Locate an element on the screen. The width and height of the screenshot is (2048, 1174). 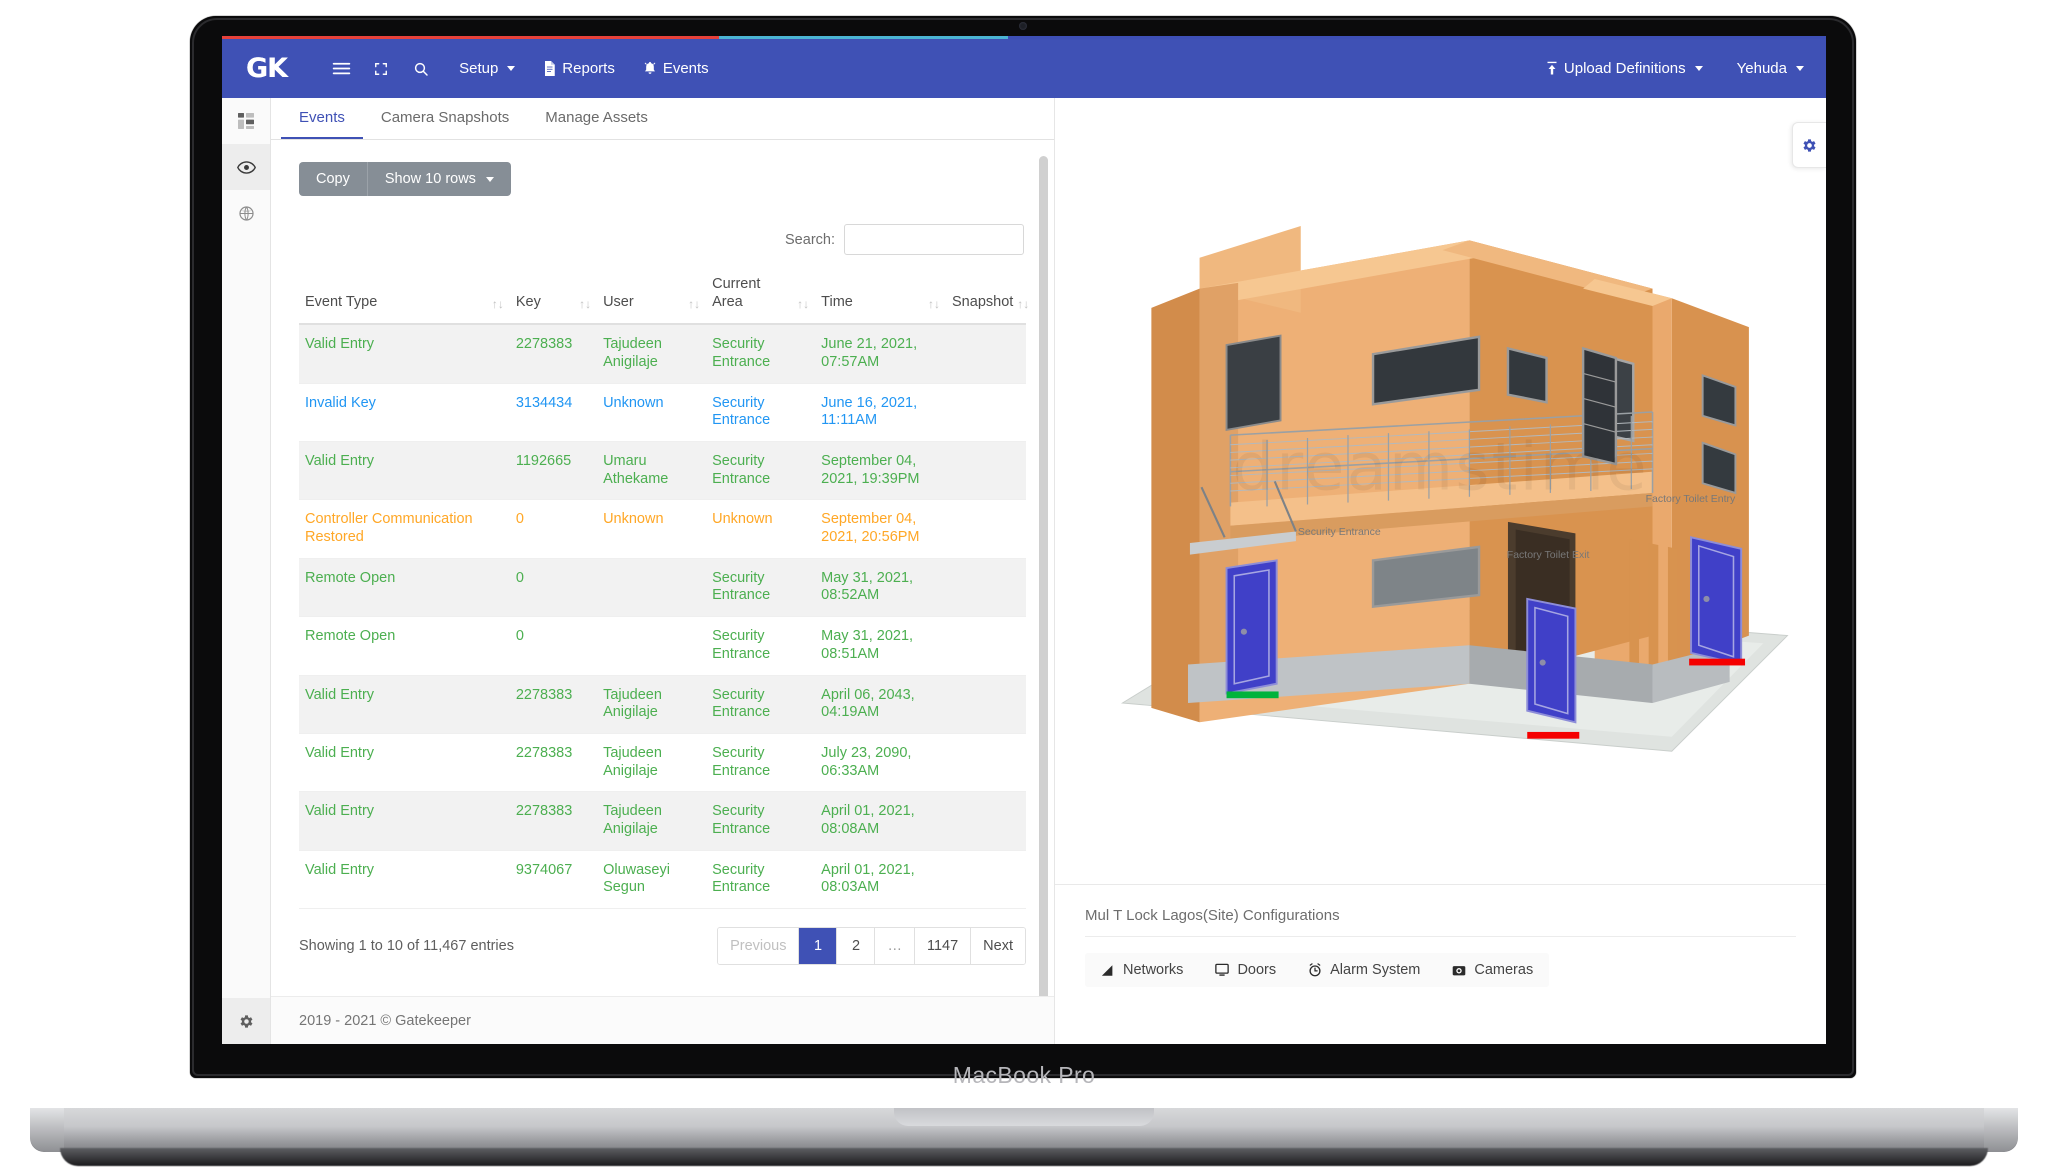
nav-reports: Reports is located at coordinates (579, 68).